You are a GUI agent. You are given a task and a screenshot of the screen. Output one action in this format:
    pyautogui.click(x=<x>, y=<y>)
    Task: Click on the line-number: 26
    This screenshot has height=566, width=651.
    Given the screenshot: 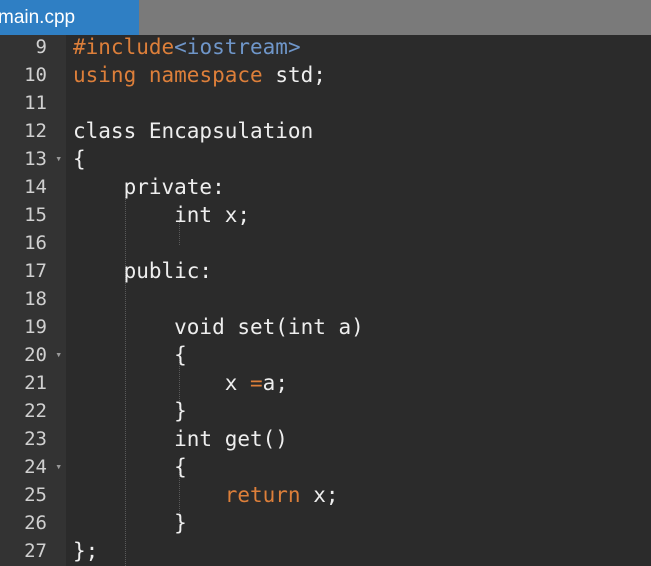 What is the action you would take?
    pyautogui.click(x=33, y=523)
    